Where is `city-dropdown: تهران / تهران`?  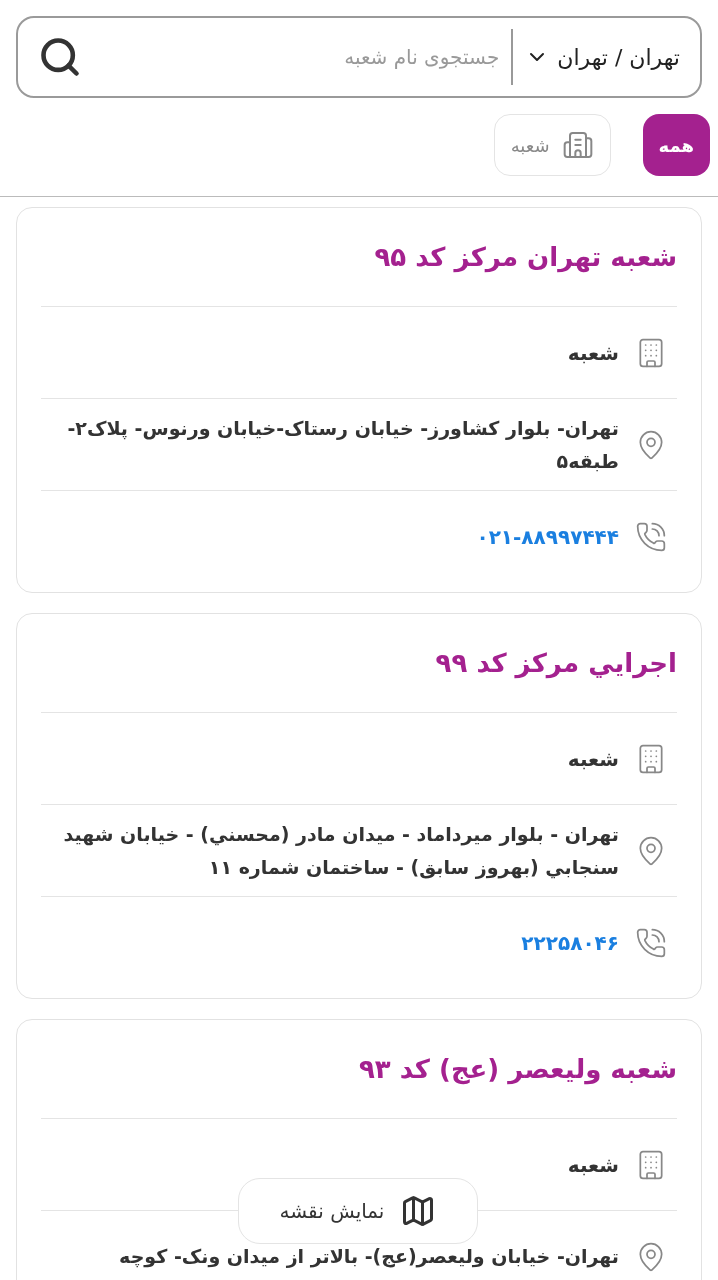
city-dropdown: تهران / تهران is located at coordinates (602, 57).